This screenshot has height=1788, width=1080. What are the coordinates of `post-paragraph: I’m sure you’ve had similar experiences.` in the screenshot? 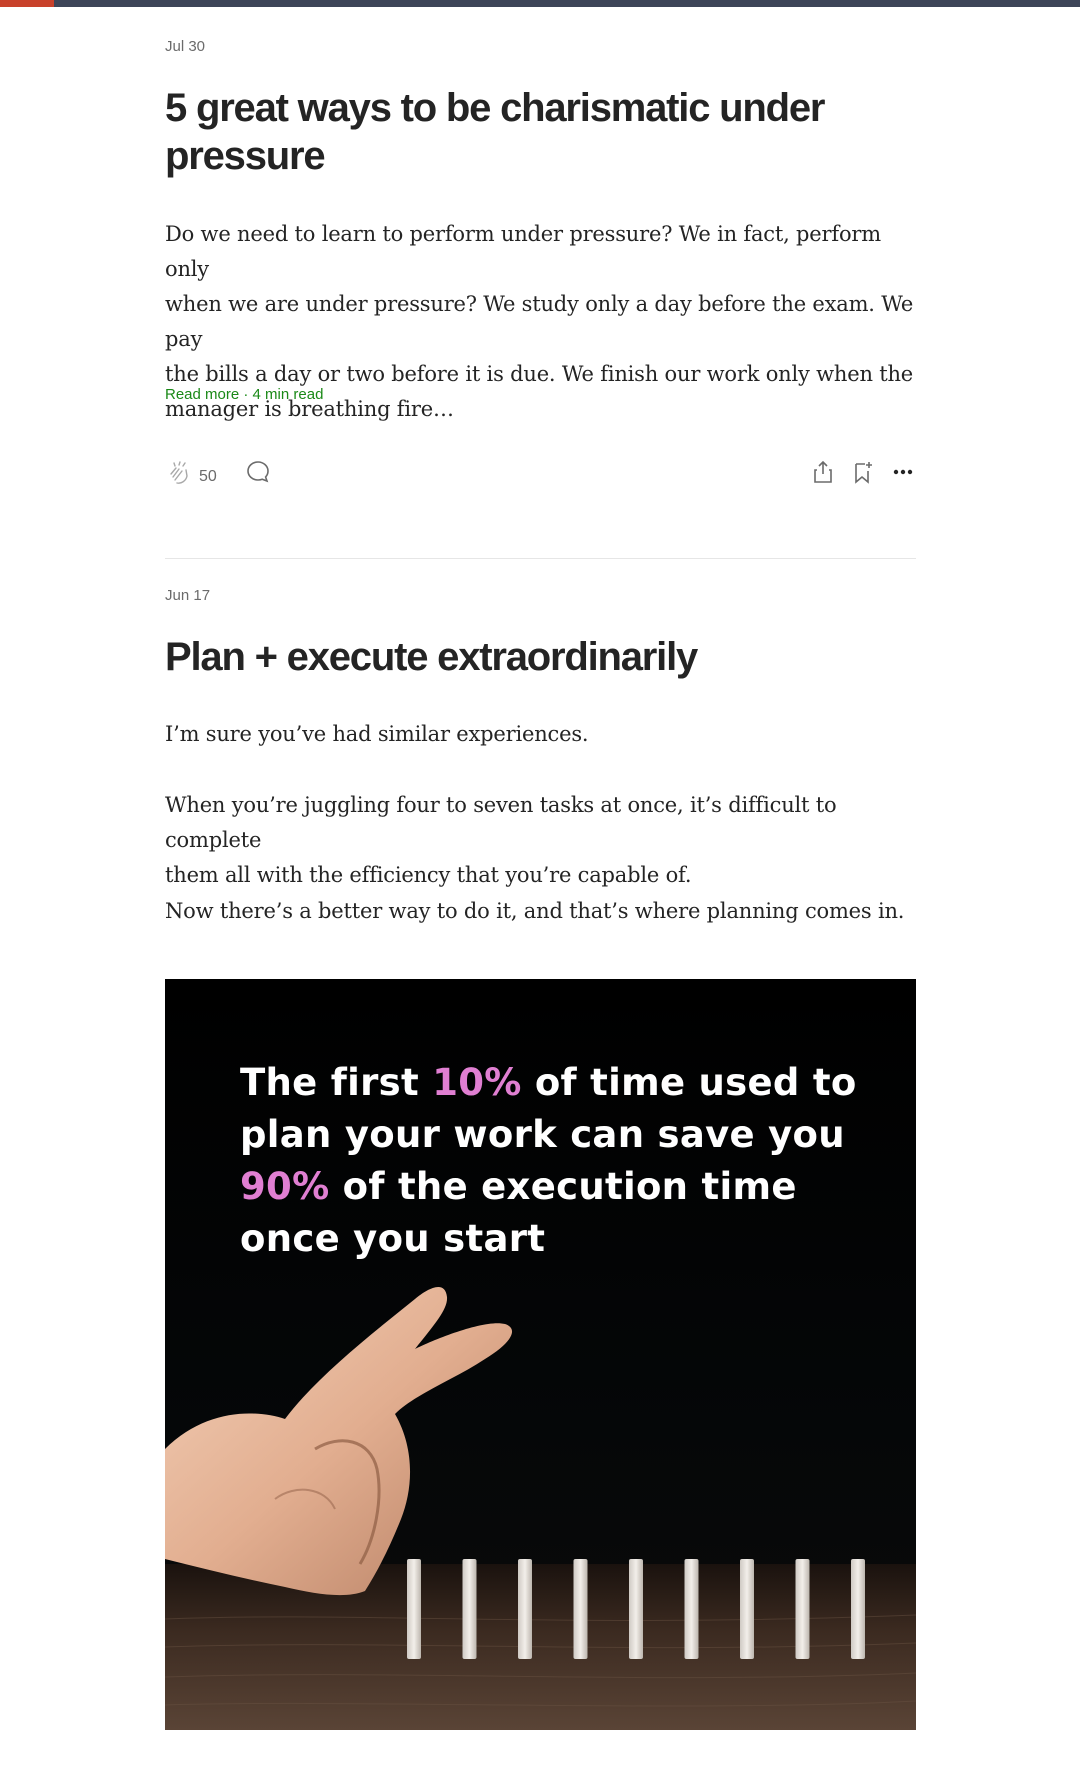 It's located at (540, 734).